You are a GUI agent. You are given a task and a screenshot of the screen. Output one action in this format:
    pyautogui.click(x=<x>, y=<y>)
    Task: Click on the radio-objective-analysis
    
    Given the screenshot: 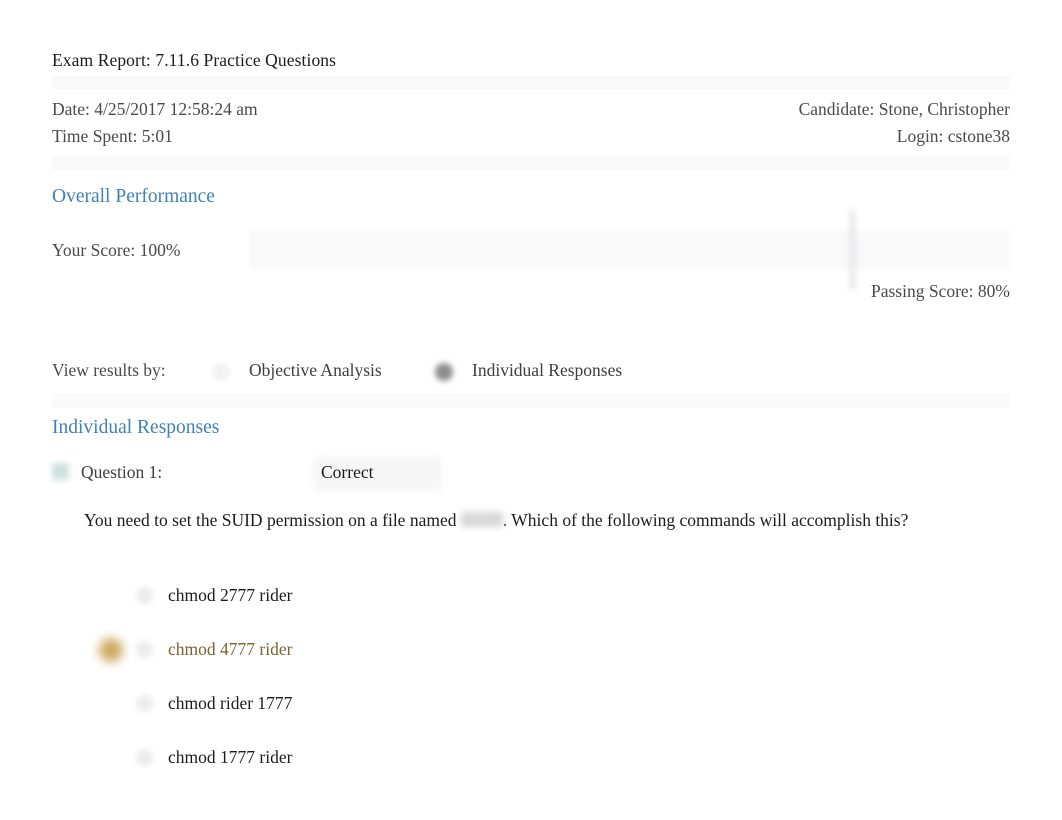 What is the action you would take?
    pyautogui.click(x=221, y=372)
    